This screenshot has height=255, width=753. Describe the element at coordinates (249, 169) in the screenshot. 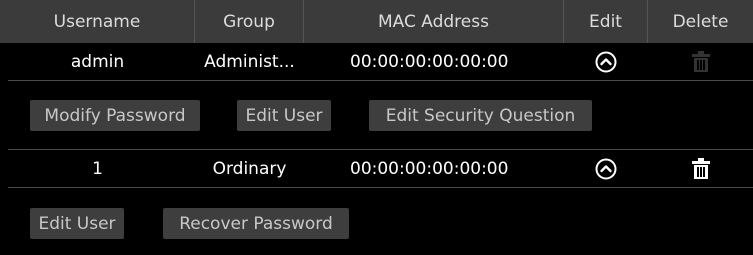

I see `row-group: Ordinary` at that location.